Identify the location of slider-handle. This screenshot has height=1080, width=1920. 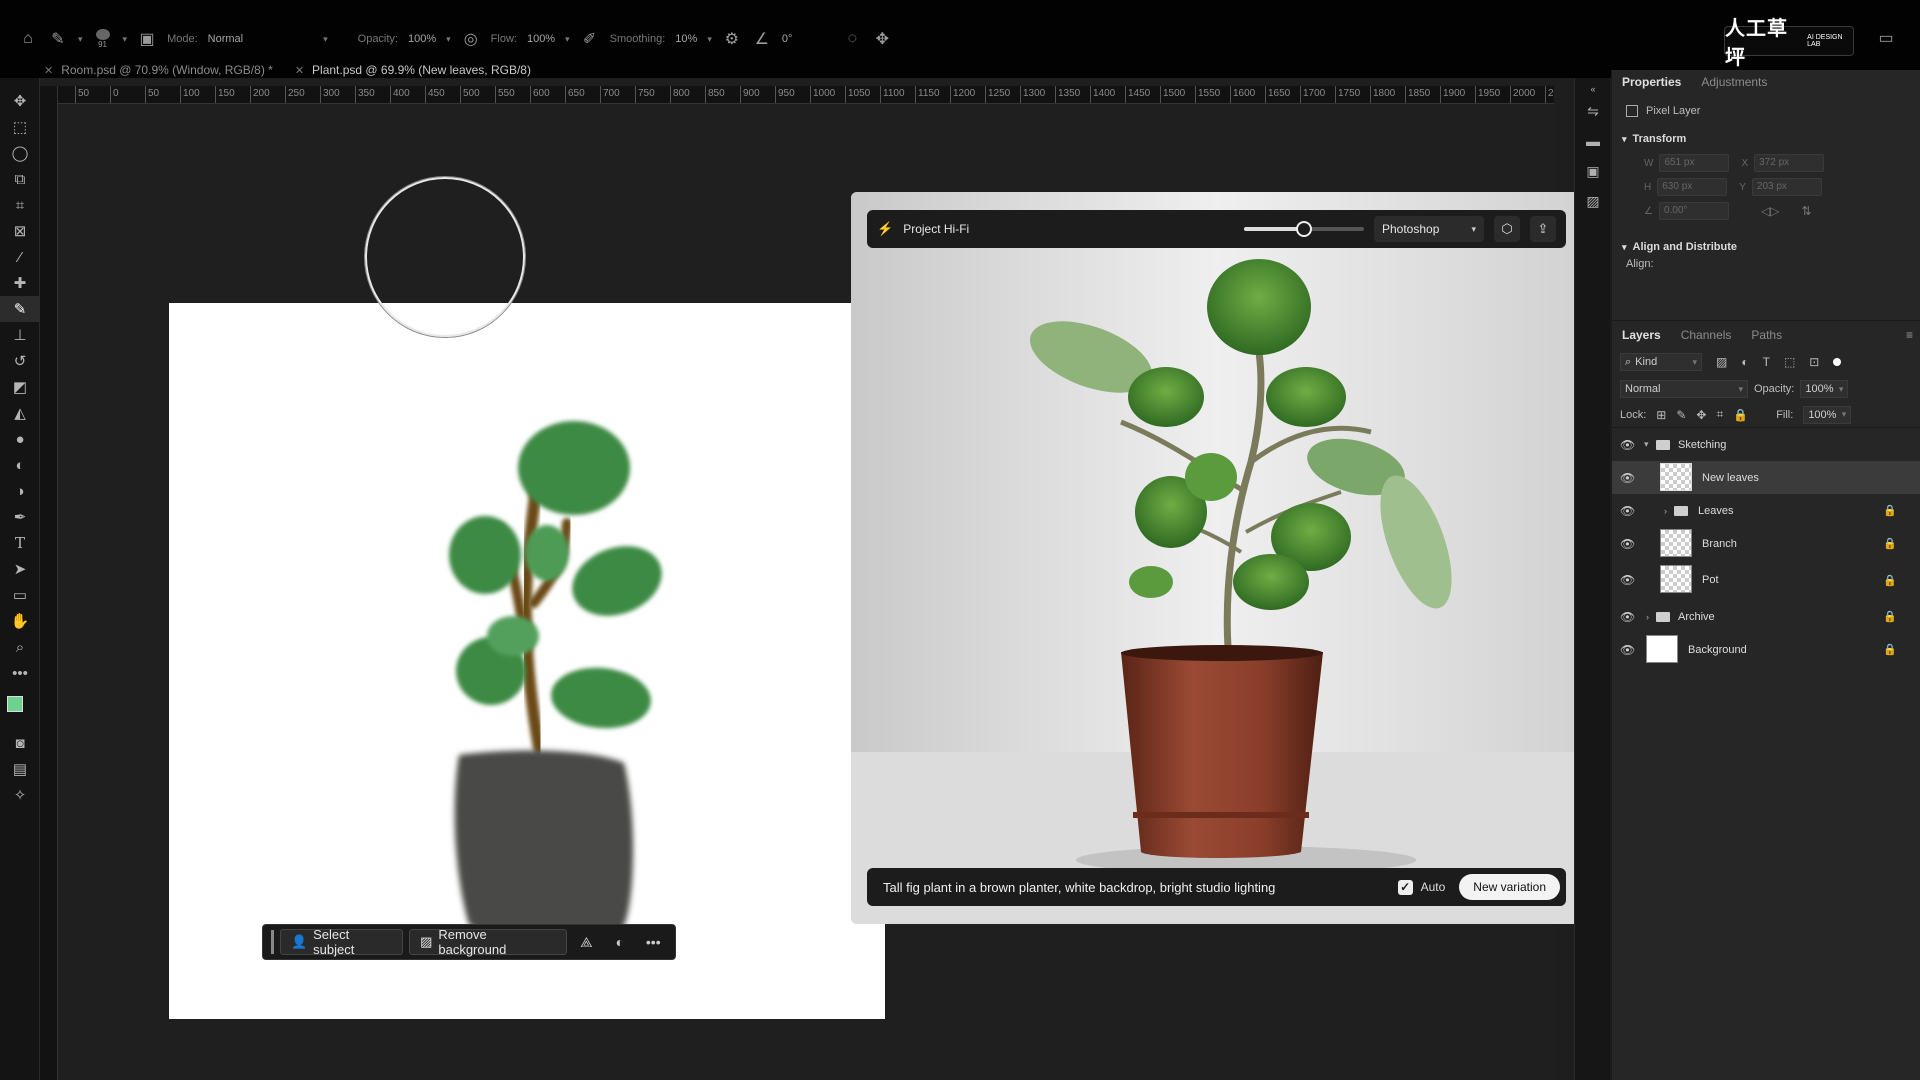
(1304, 229).